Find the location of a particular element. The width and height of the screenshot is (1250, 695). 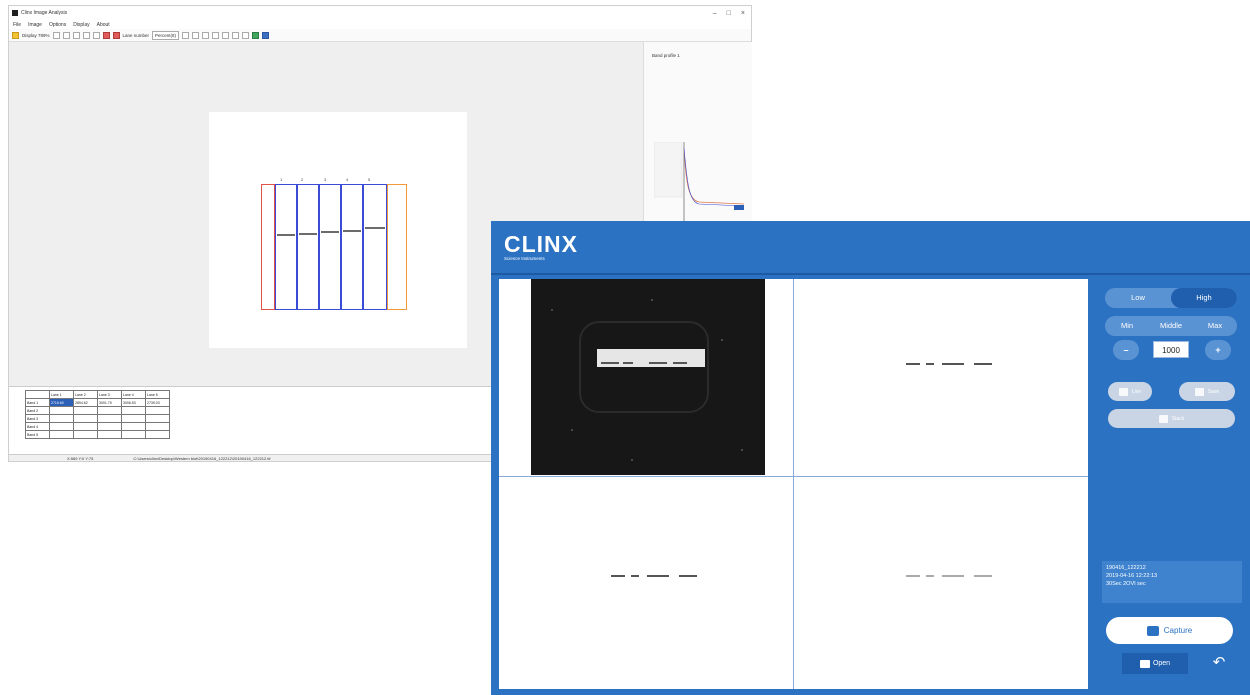

mode-low-button: Low is located at coordinates (1138, 298).